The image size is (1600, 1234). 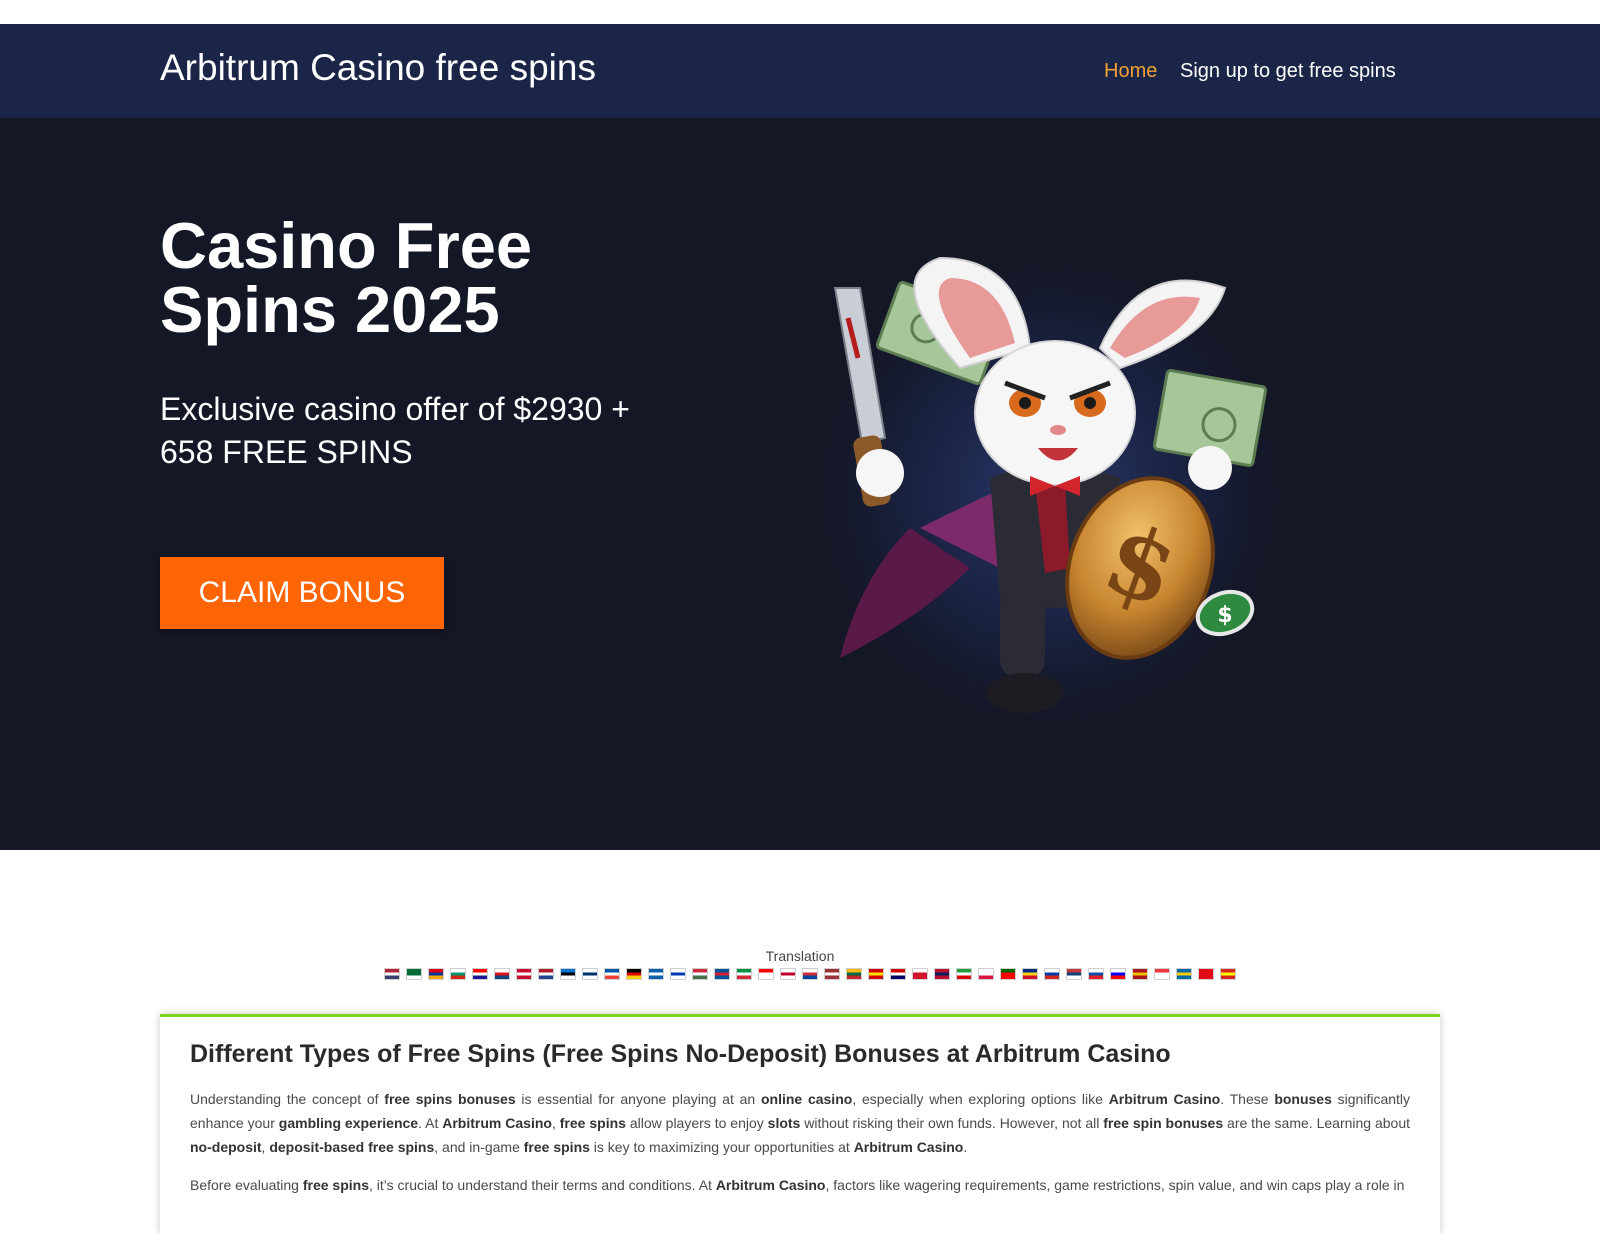 I want to click on flag-de-icon, so click(x=634, y=974).